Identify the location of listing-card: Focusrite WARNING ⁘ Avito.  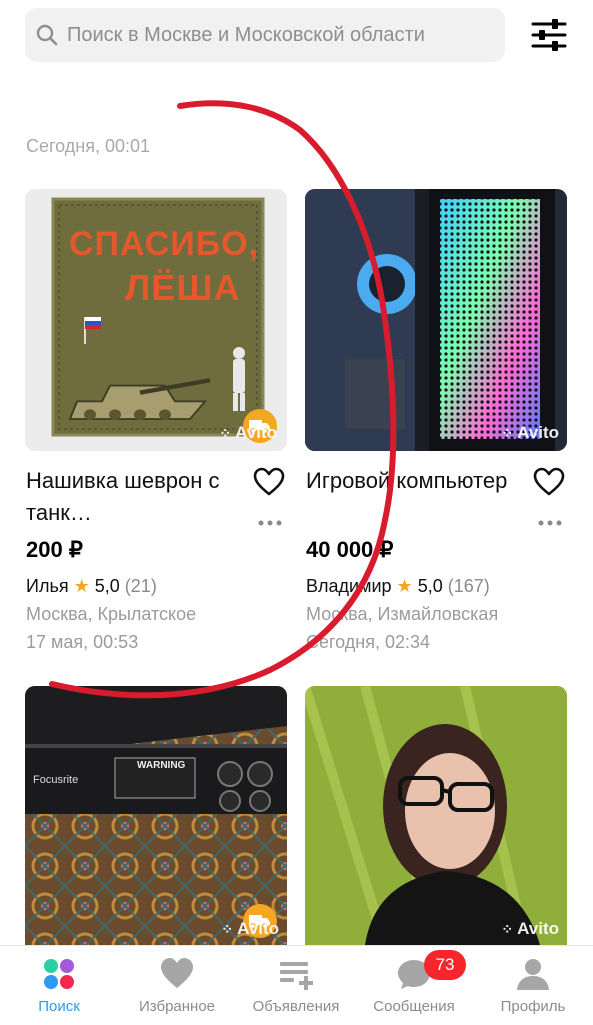
(156, 815).